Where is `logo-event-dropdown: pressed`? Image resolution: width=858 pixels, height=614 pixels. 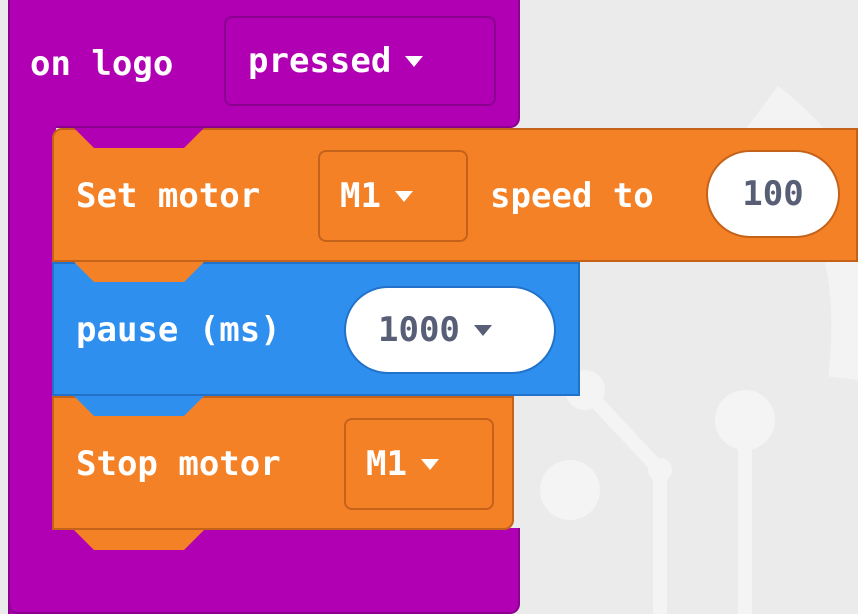 logo-event-dropdown: pressed is located at coordinates (360, 61).